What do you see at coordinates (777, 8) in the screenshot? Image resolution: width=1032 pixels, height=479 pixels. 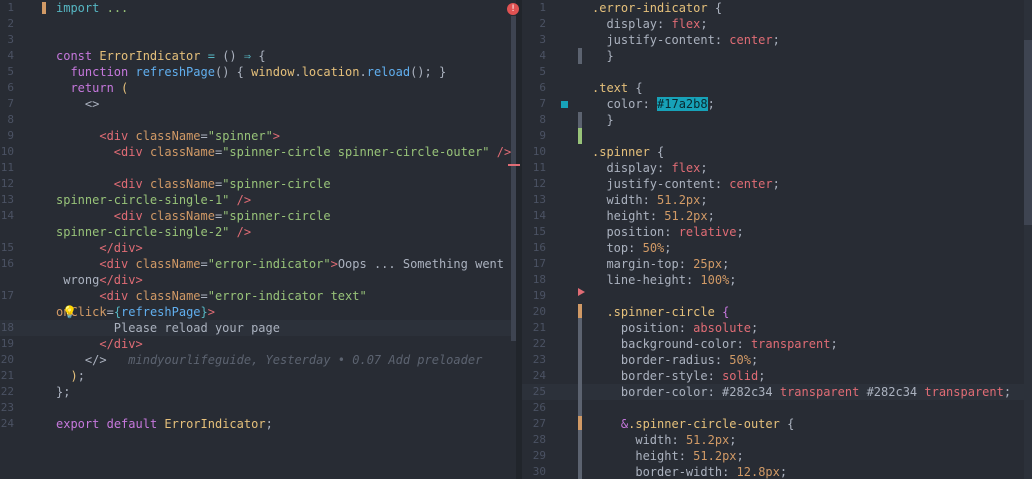 I see `code-line: 1 .error-indicator {` at bounding box center [777, 8].